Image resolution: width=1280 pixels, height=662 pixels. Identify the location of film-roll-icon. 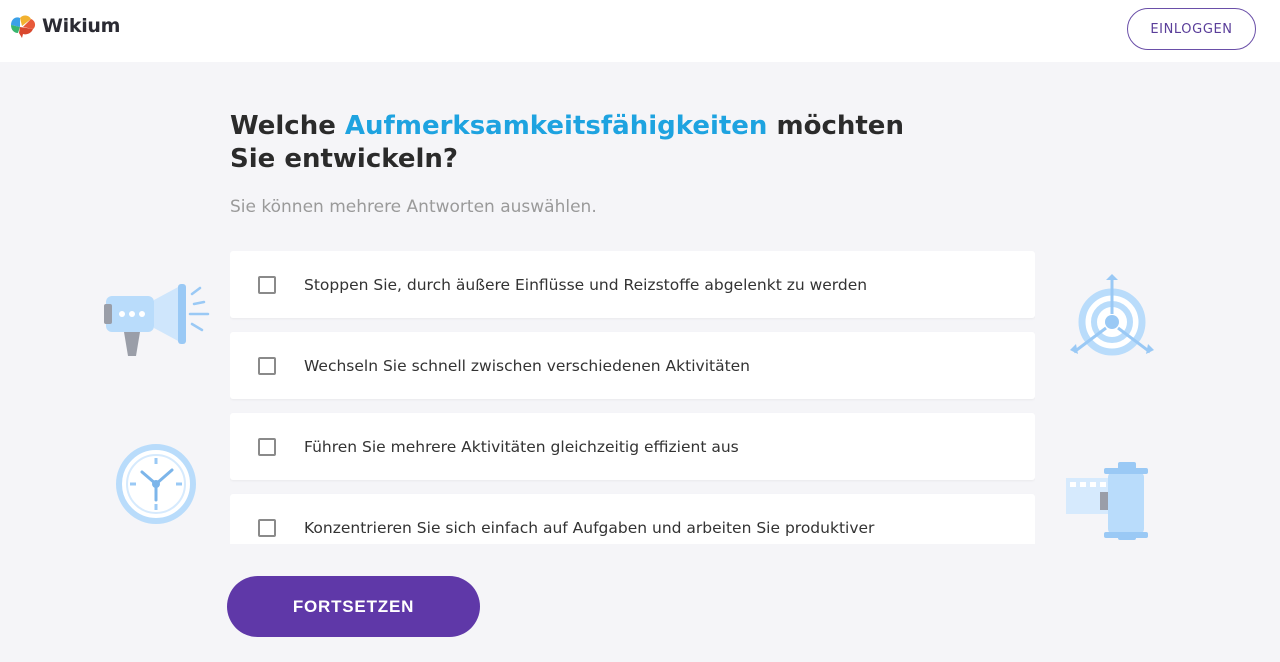
(1107, 501).